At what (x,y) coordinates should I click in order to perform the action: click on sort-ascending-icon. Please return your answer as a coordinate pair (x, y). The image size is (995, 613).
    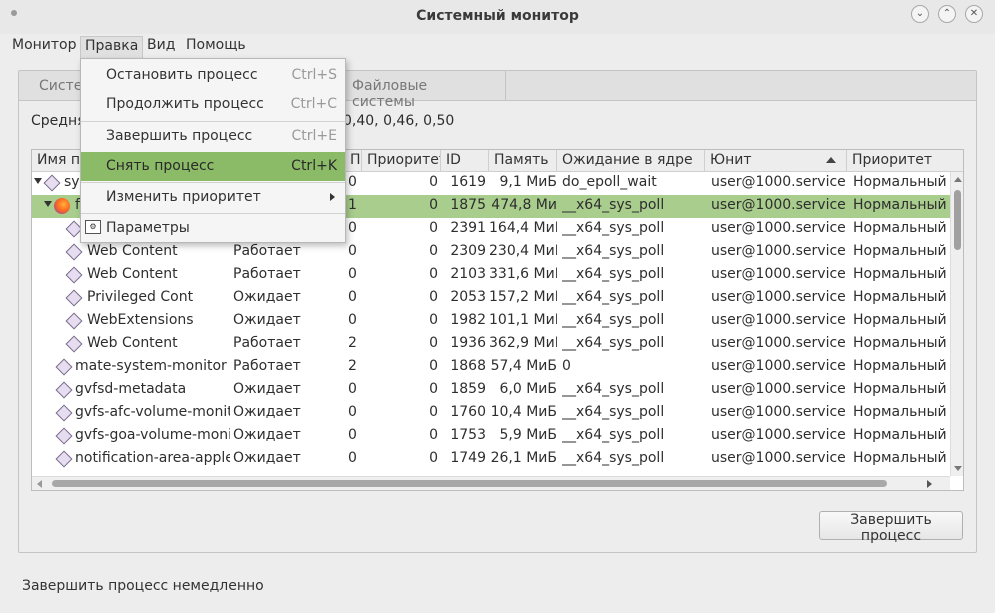
    Looking at the image, I should click on (831, 160).